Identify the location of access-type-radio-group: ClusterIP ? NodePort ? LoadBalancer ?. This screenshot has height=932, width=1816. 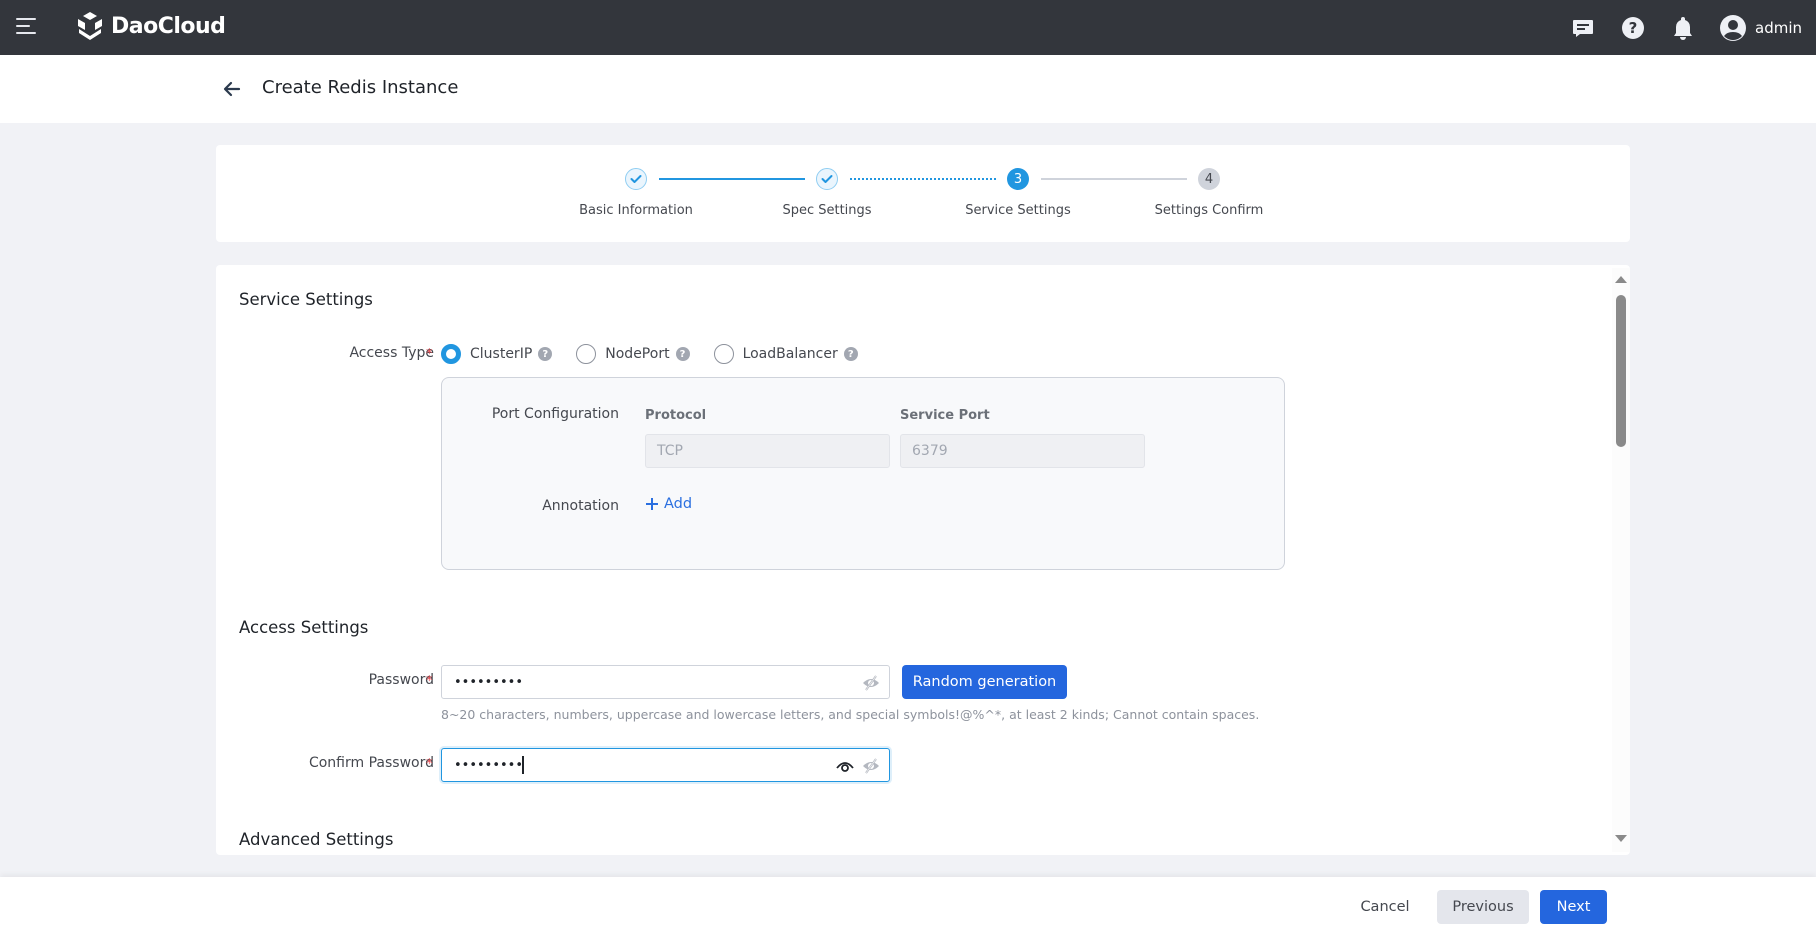
(661, 354).